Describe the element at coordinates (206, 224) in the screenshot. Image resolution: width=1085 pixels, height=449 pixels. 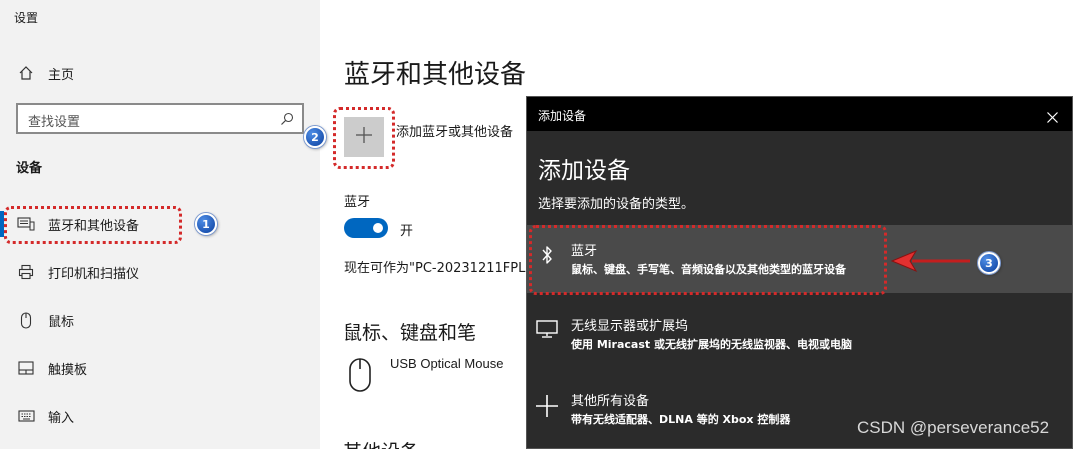
I see `annotation-badge-1: 1` at that location.